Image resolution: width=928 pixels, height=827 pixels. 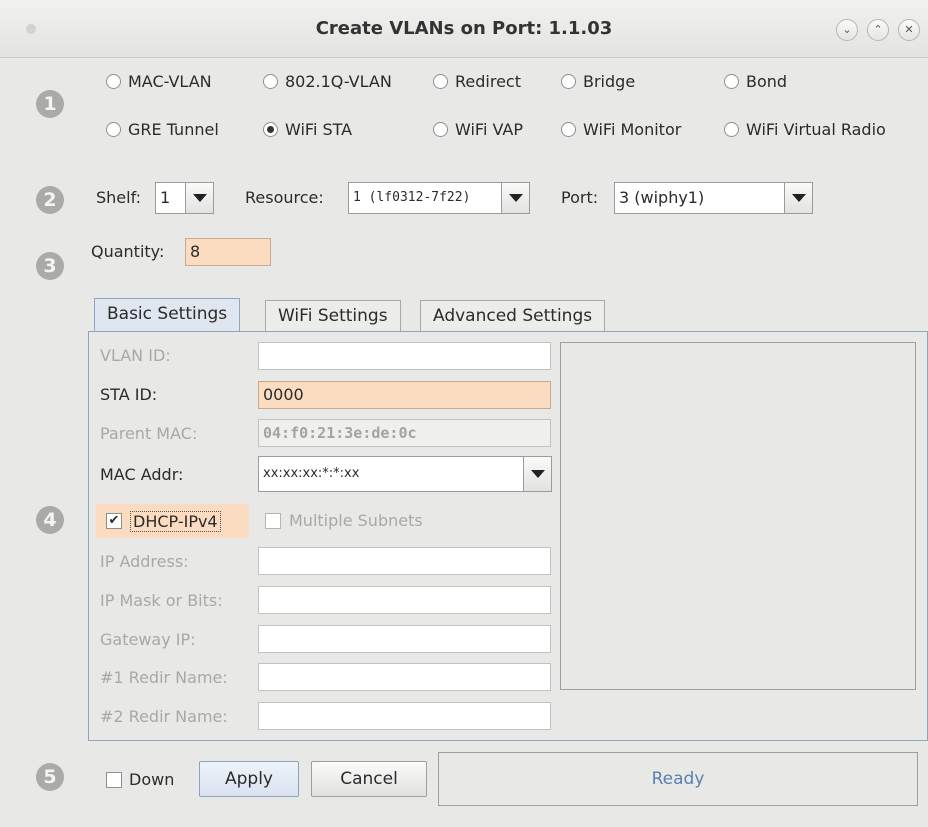 What do you see at coordinates (405, 474) in the screenshot?
I see `mac-addr-select: xx:xx:xx:*:*:xx` at bounding box center [405, 474].